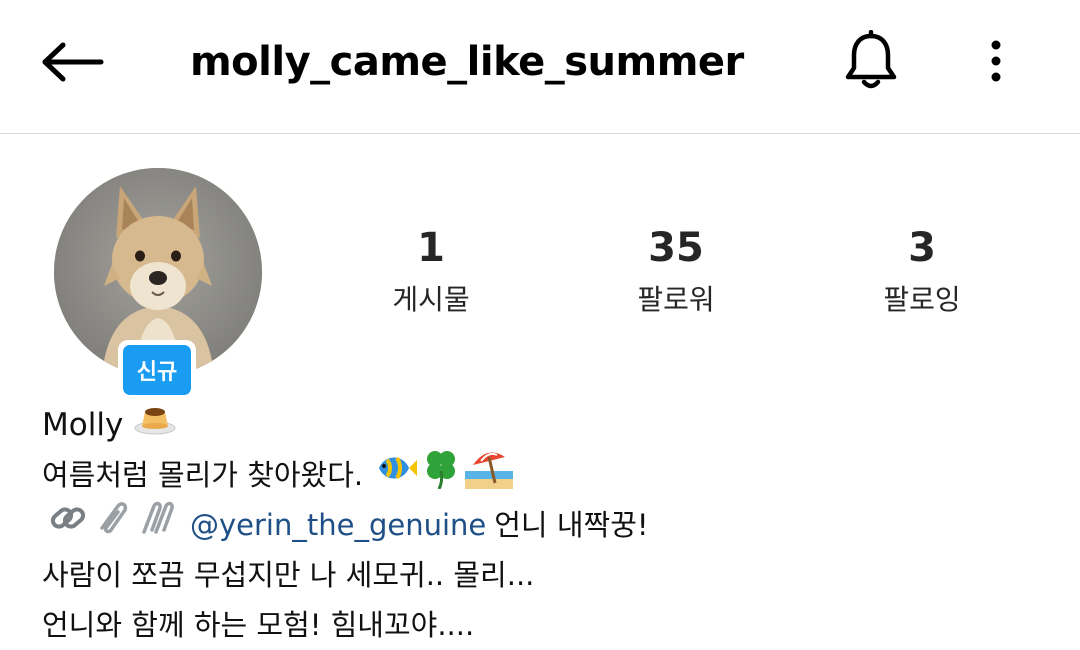 This screenshot has height=650, width=1080. I want to click on pudding-icon, so click(155, 425).